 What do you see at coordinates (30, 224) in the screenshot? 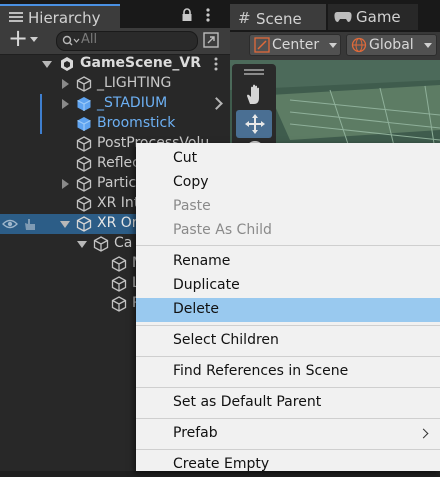
I see `pickable-hand-icon` at bounding box center [30, 224].